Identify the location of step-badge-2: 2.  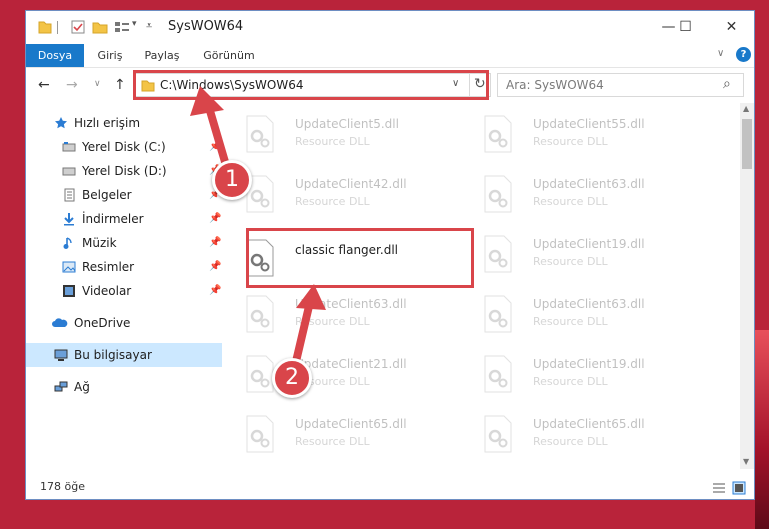
(292, 378).